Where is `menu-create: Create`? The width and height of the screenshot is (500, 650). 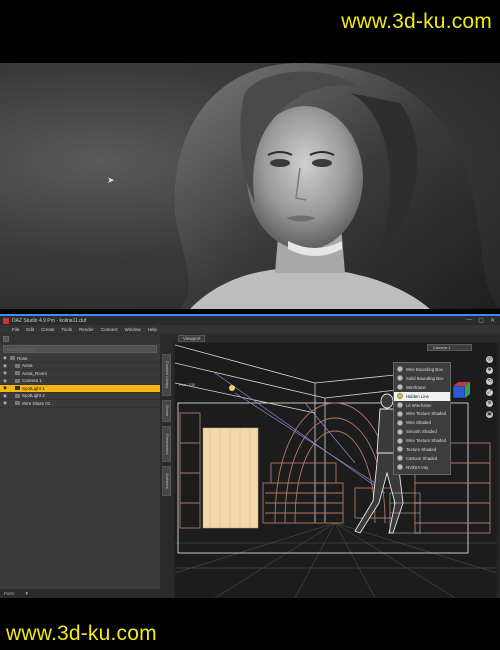 menu-create: Create is located at coordinates (48, 329).